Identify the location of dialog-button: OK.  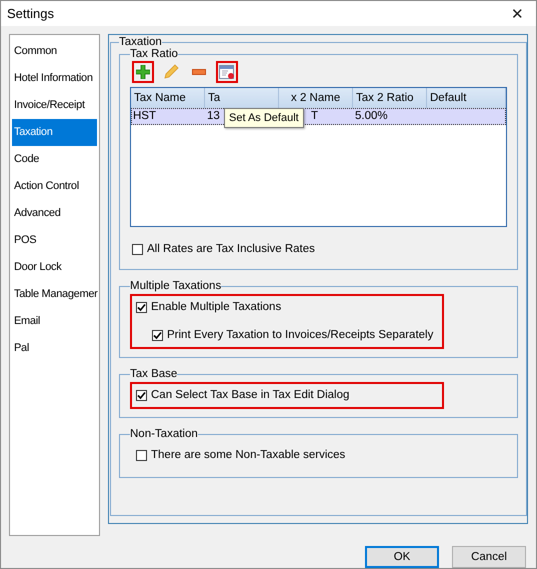
(402, 557).